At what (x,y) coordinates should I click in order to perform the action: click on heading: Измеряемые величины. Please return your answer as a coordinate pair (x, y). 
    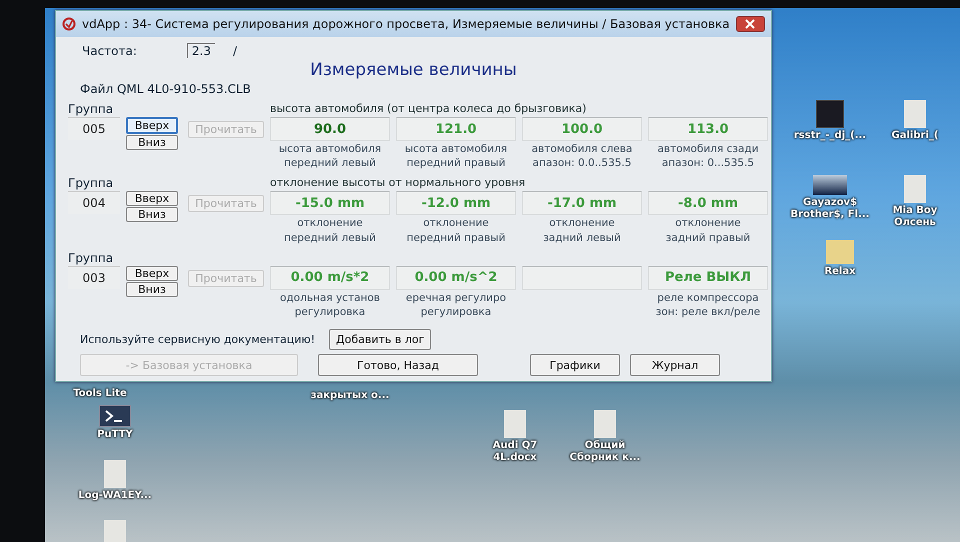
    Looking at the image, I should click on (413, 70).